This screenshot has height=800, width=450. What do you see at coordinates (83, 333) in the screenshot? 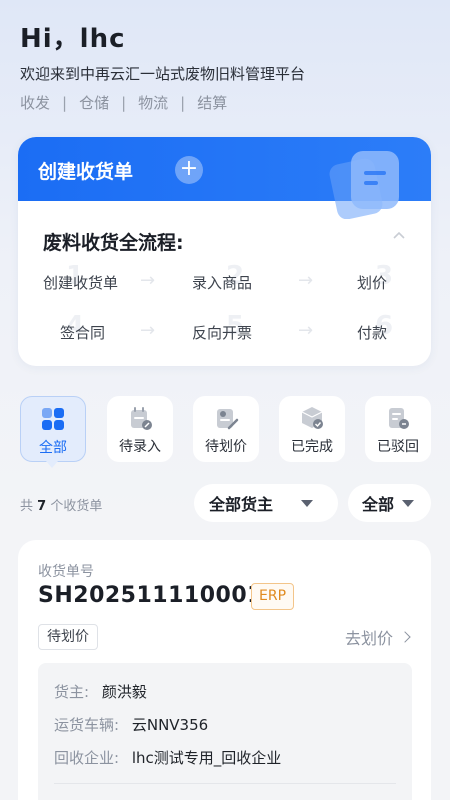
I see `step-sign-contract: 签合同` at bounding box center [83, 333].